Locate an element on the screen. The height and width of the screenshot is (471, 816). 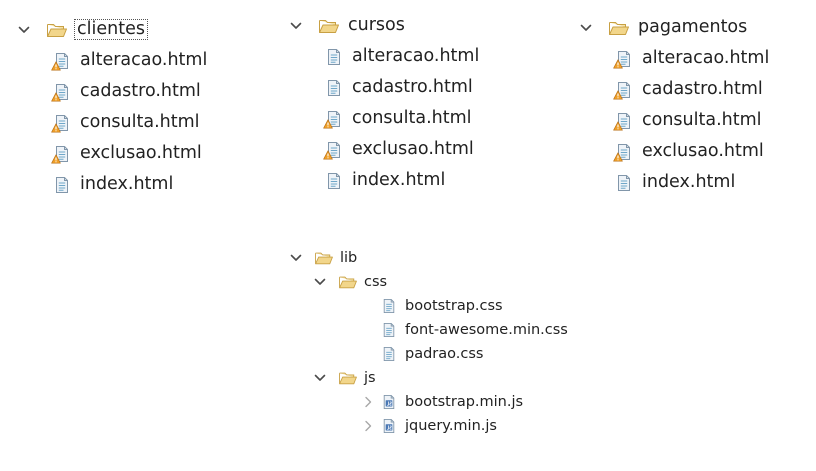
folder-label: lib is located at coordinates (349, 257).